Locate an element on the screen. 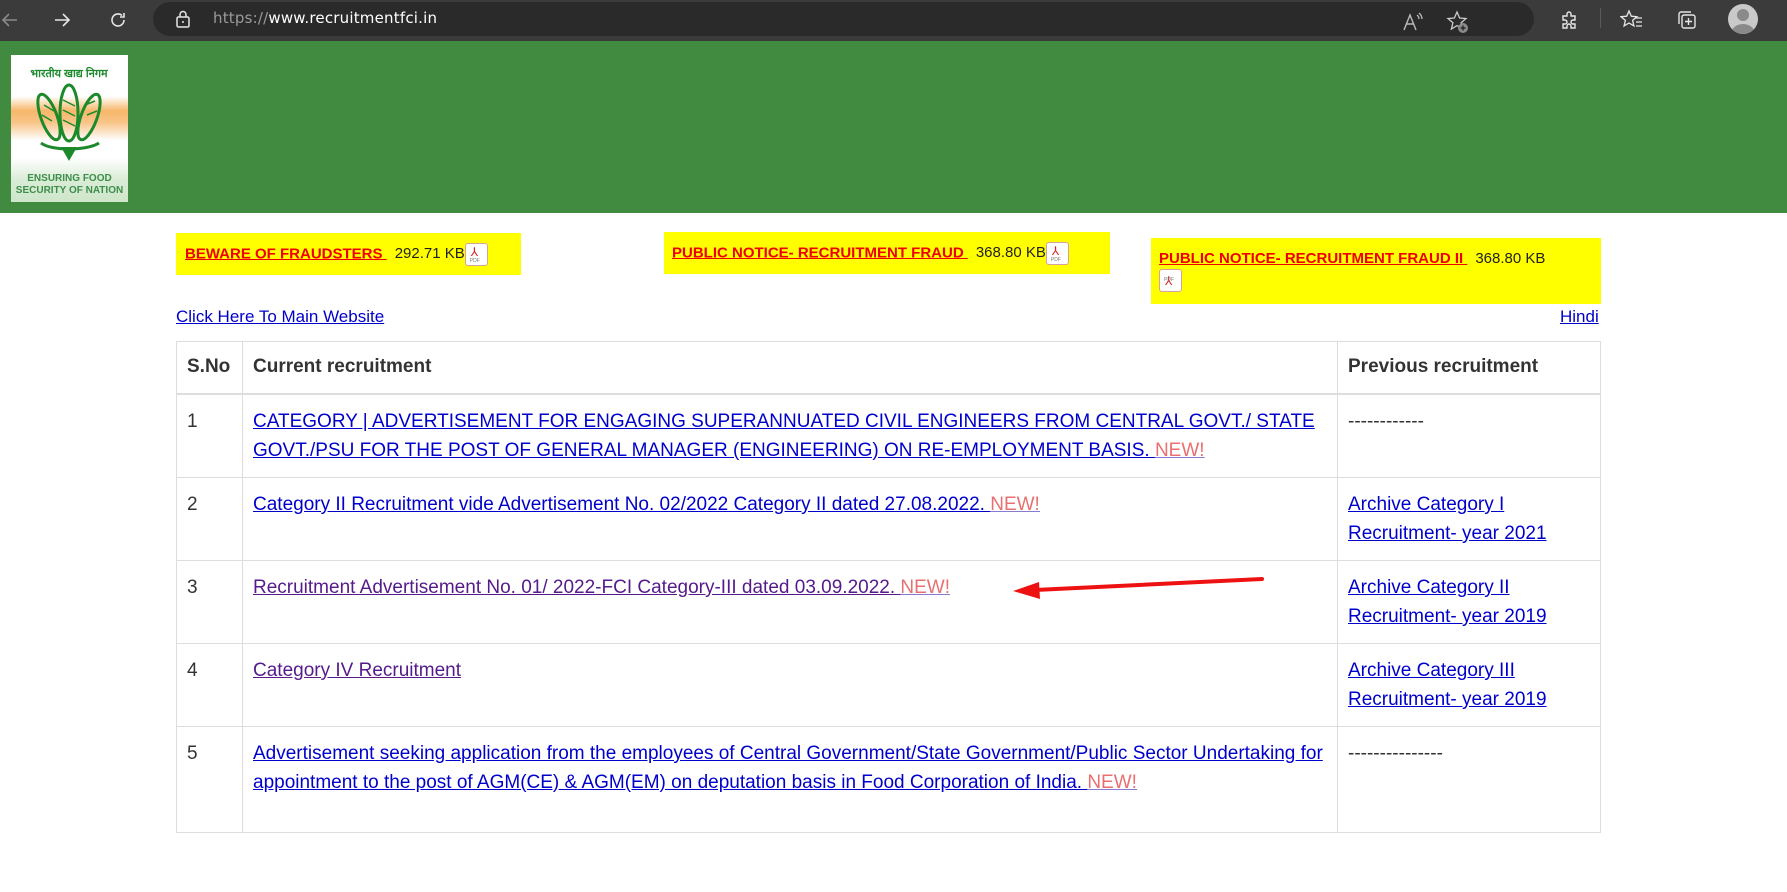 This screenshot has height=892, width=1787. hindi-link: Hindi is located at coordinates (1579, 317).